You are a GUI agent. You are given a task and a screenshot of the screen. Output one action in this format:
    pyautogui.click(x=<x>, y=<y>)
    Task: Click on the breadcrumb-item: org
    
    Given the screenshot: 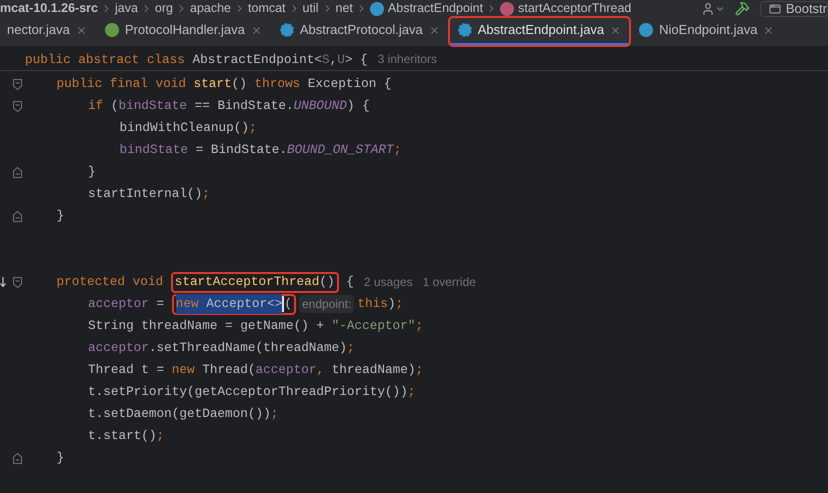 What is the action you would take?
    pyautogui.click(x=163, y=9)
    